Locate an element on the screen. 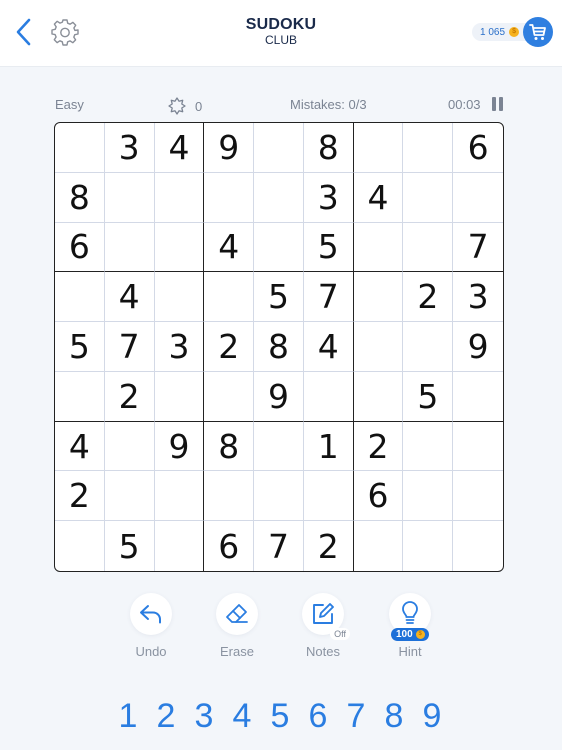 This screenshot has height=750, width=562. grid-cell-r8c6 is located at coordinates (328, 496).